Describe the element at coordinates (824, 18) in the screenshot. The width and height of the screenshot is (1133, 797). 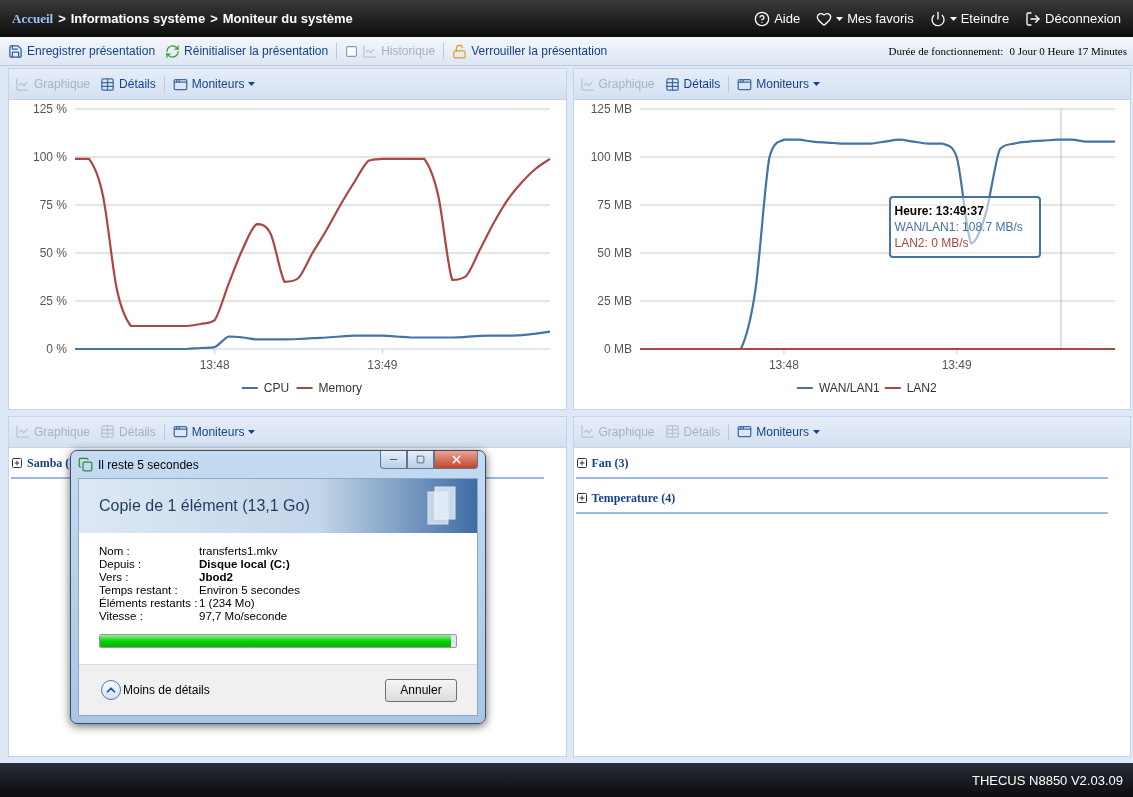
I see `heart-icon` at that location.